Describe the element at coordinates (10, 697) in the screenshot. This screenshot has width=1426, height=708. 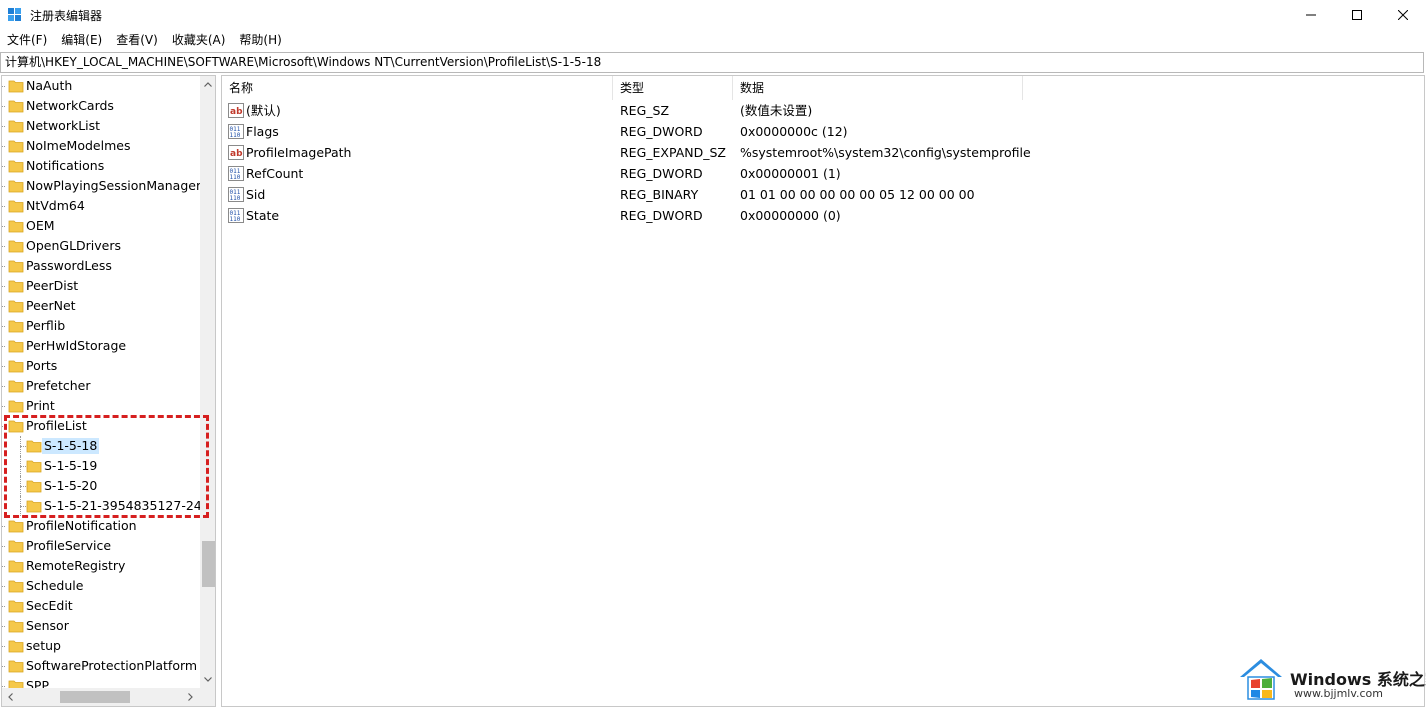
I see `scroll-left-arrow` at that location.